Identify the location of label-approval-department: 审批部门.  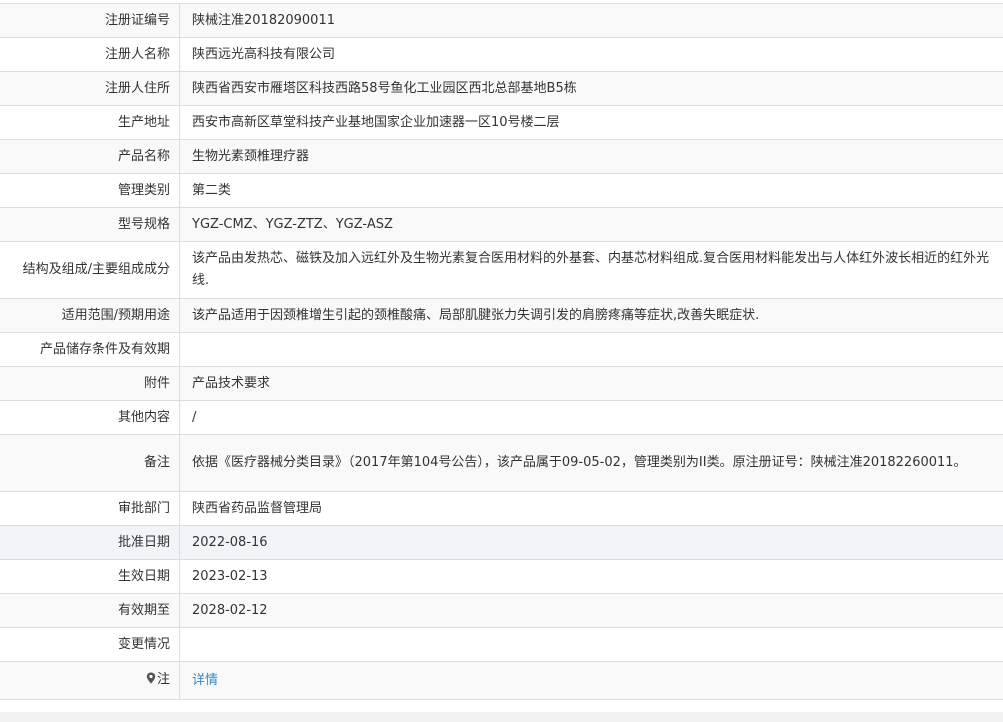
(143, 508).